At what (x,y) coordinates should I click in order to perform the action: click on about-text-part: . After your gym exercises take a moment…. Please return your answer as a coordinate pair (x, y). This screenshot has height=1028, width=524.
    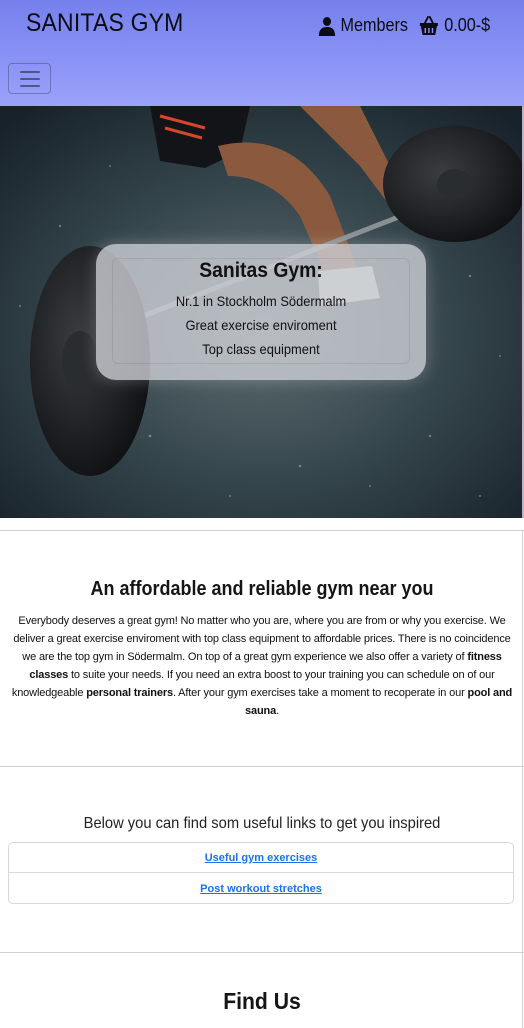
    Looking at the image, I should click on (320, 693).